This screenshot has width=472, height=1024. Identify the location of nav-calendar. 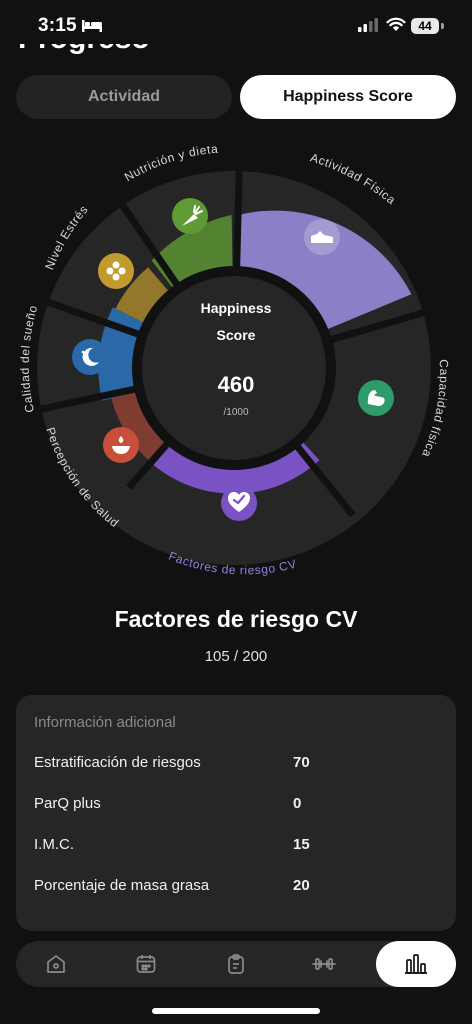
(146, 964).